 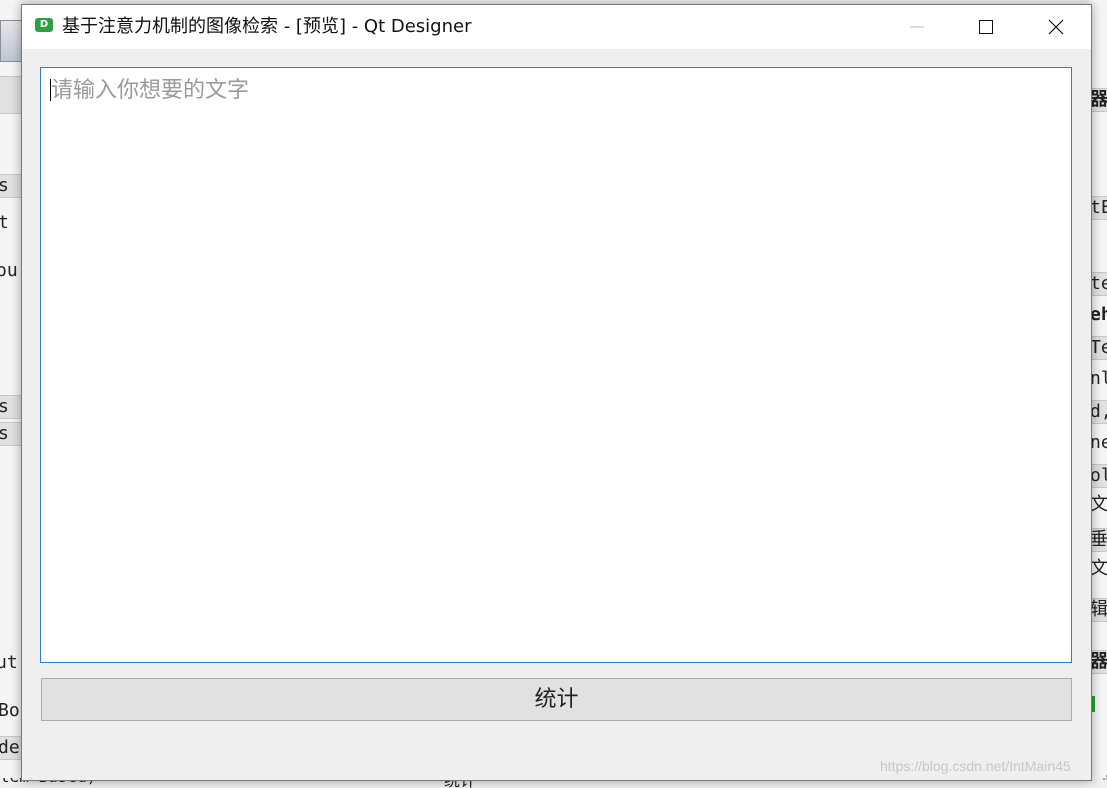 I want to click on background-list-item: 辑, so click(x=1098, y=610).